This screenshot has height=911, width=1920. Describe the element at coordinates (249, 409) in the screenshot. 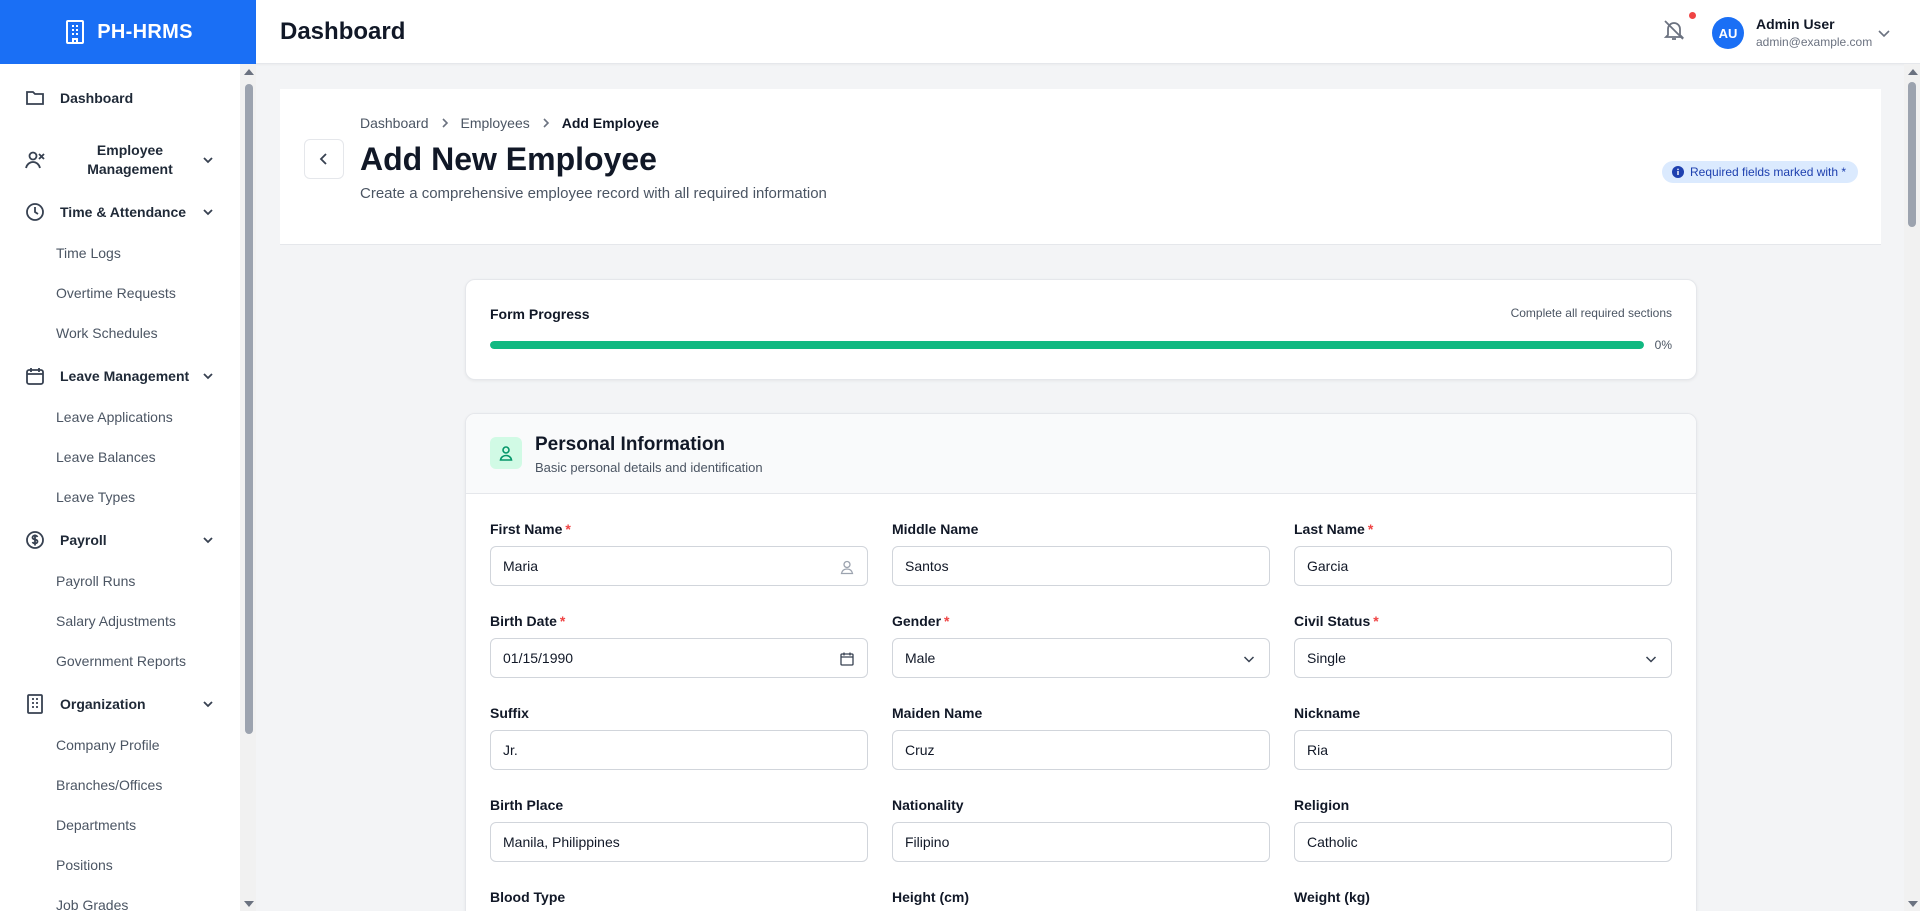

I see `sidebar-scrollbar-thumb` at that location.